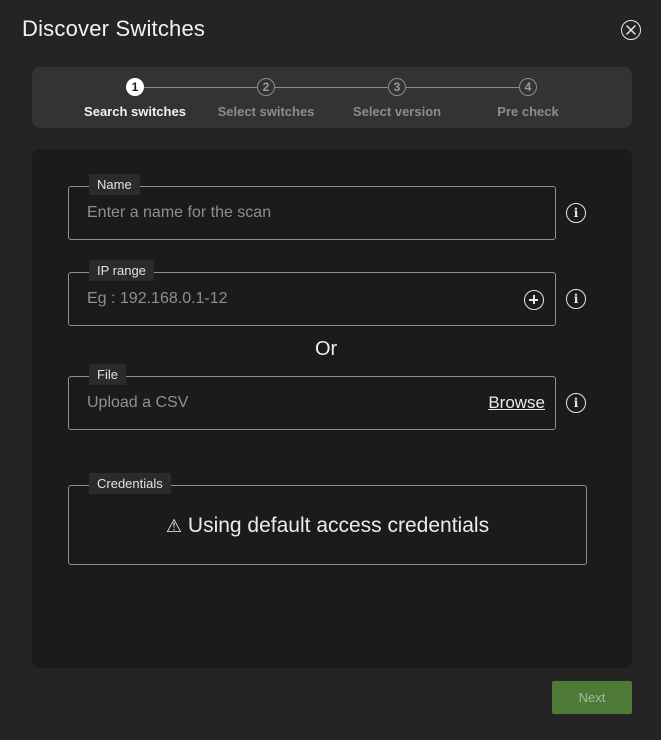  What do you see at coordinates (174, 526) in the screenshot?
I see `warning-icon: ⚠` at bounding box center [174, 526].